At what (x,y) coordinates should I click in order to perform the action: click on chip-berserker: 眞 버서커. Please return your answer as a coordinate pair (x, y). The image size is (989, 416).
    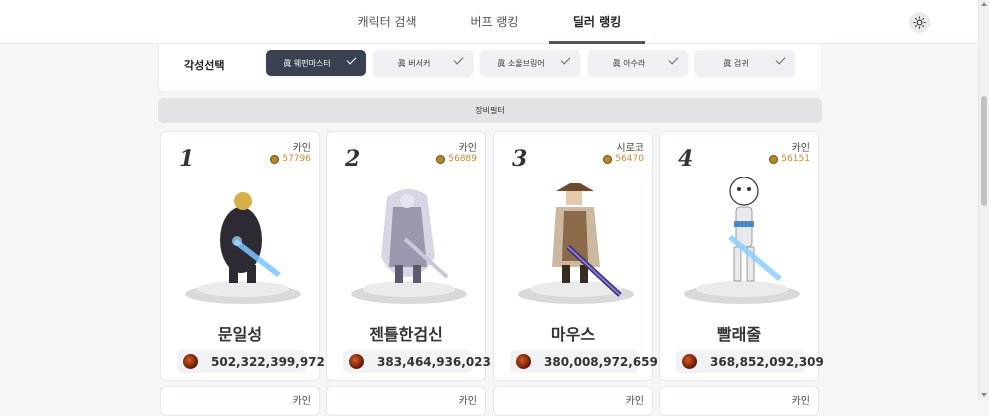
    Looking at the image, I should click on (423, 63).